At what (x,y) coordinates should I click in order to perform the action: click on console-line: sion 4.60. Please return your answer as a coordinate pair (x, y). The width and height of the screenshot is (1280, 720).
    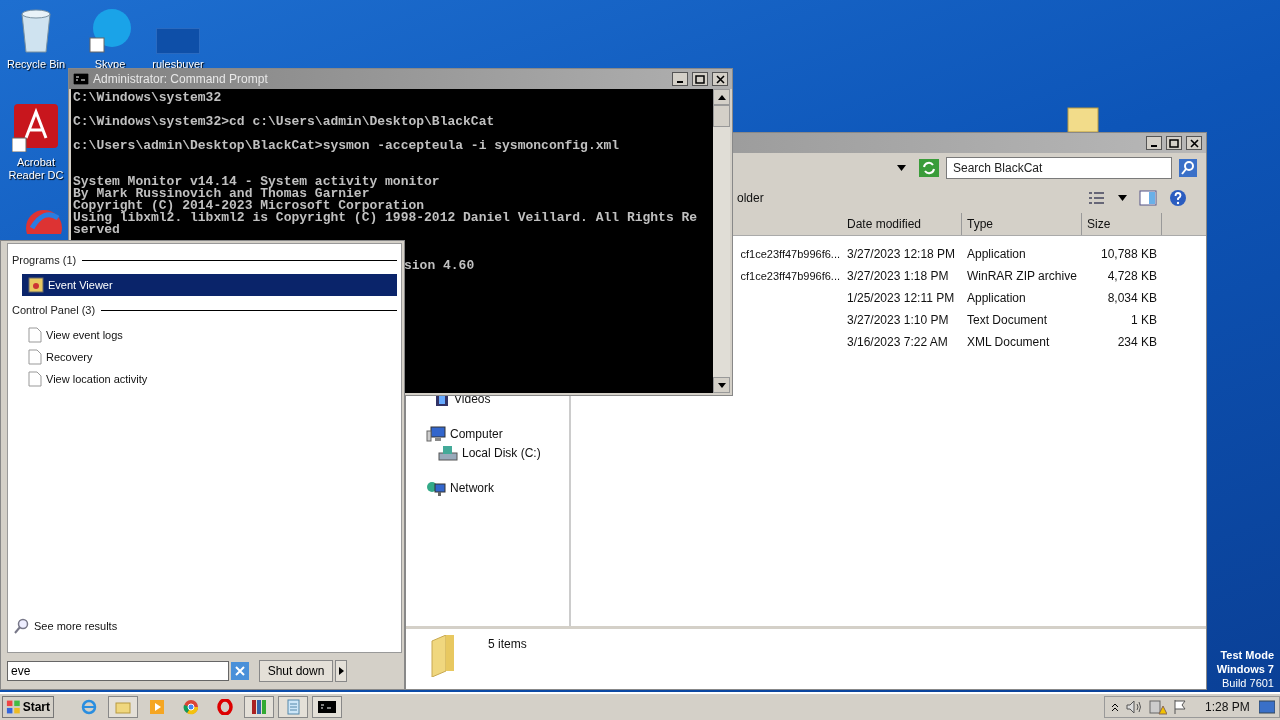
    Looking at the image, I should click on (439, 265).